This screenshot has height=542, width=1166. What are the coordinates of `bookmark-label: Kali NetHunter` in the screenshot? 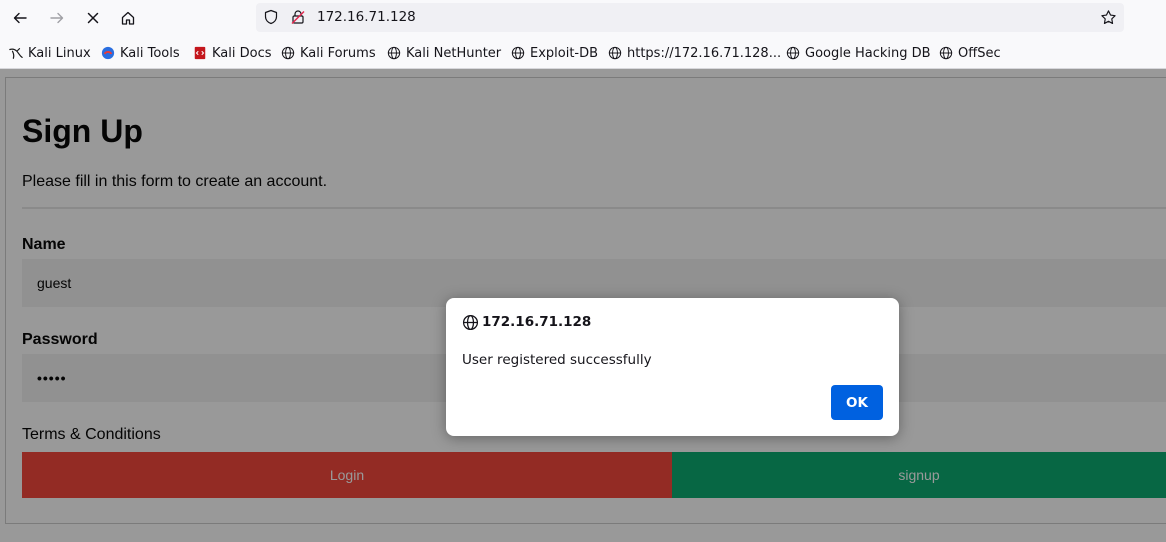 It's located at (454, 53).